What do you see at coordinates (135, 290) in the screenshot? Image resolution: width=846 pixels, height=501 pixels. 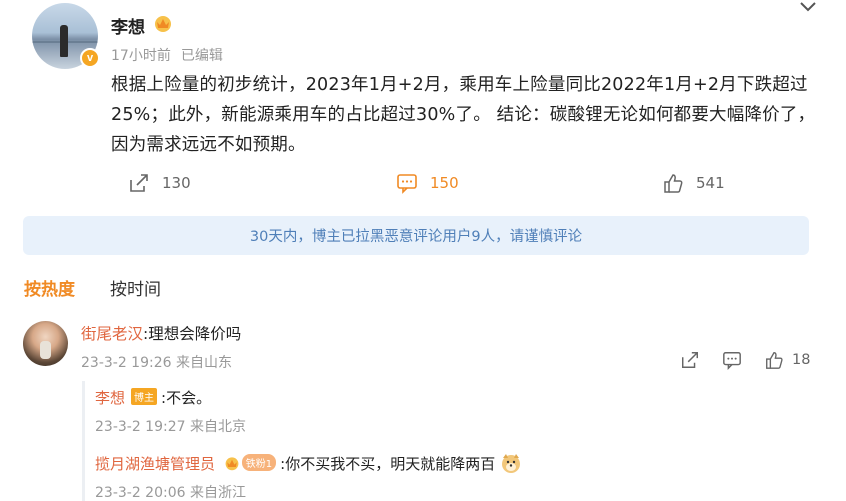 I see `tab-sort-time: 按时间` at bounding box center [135, 290].